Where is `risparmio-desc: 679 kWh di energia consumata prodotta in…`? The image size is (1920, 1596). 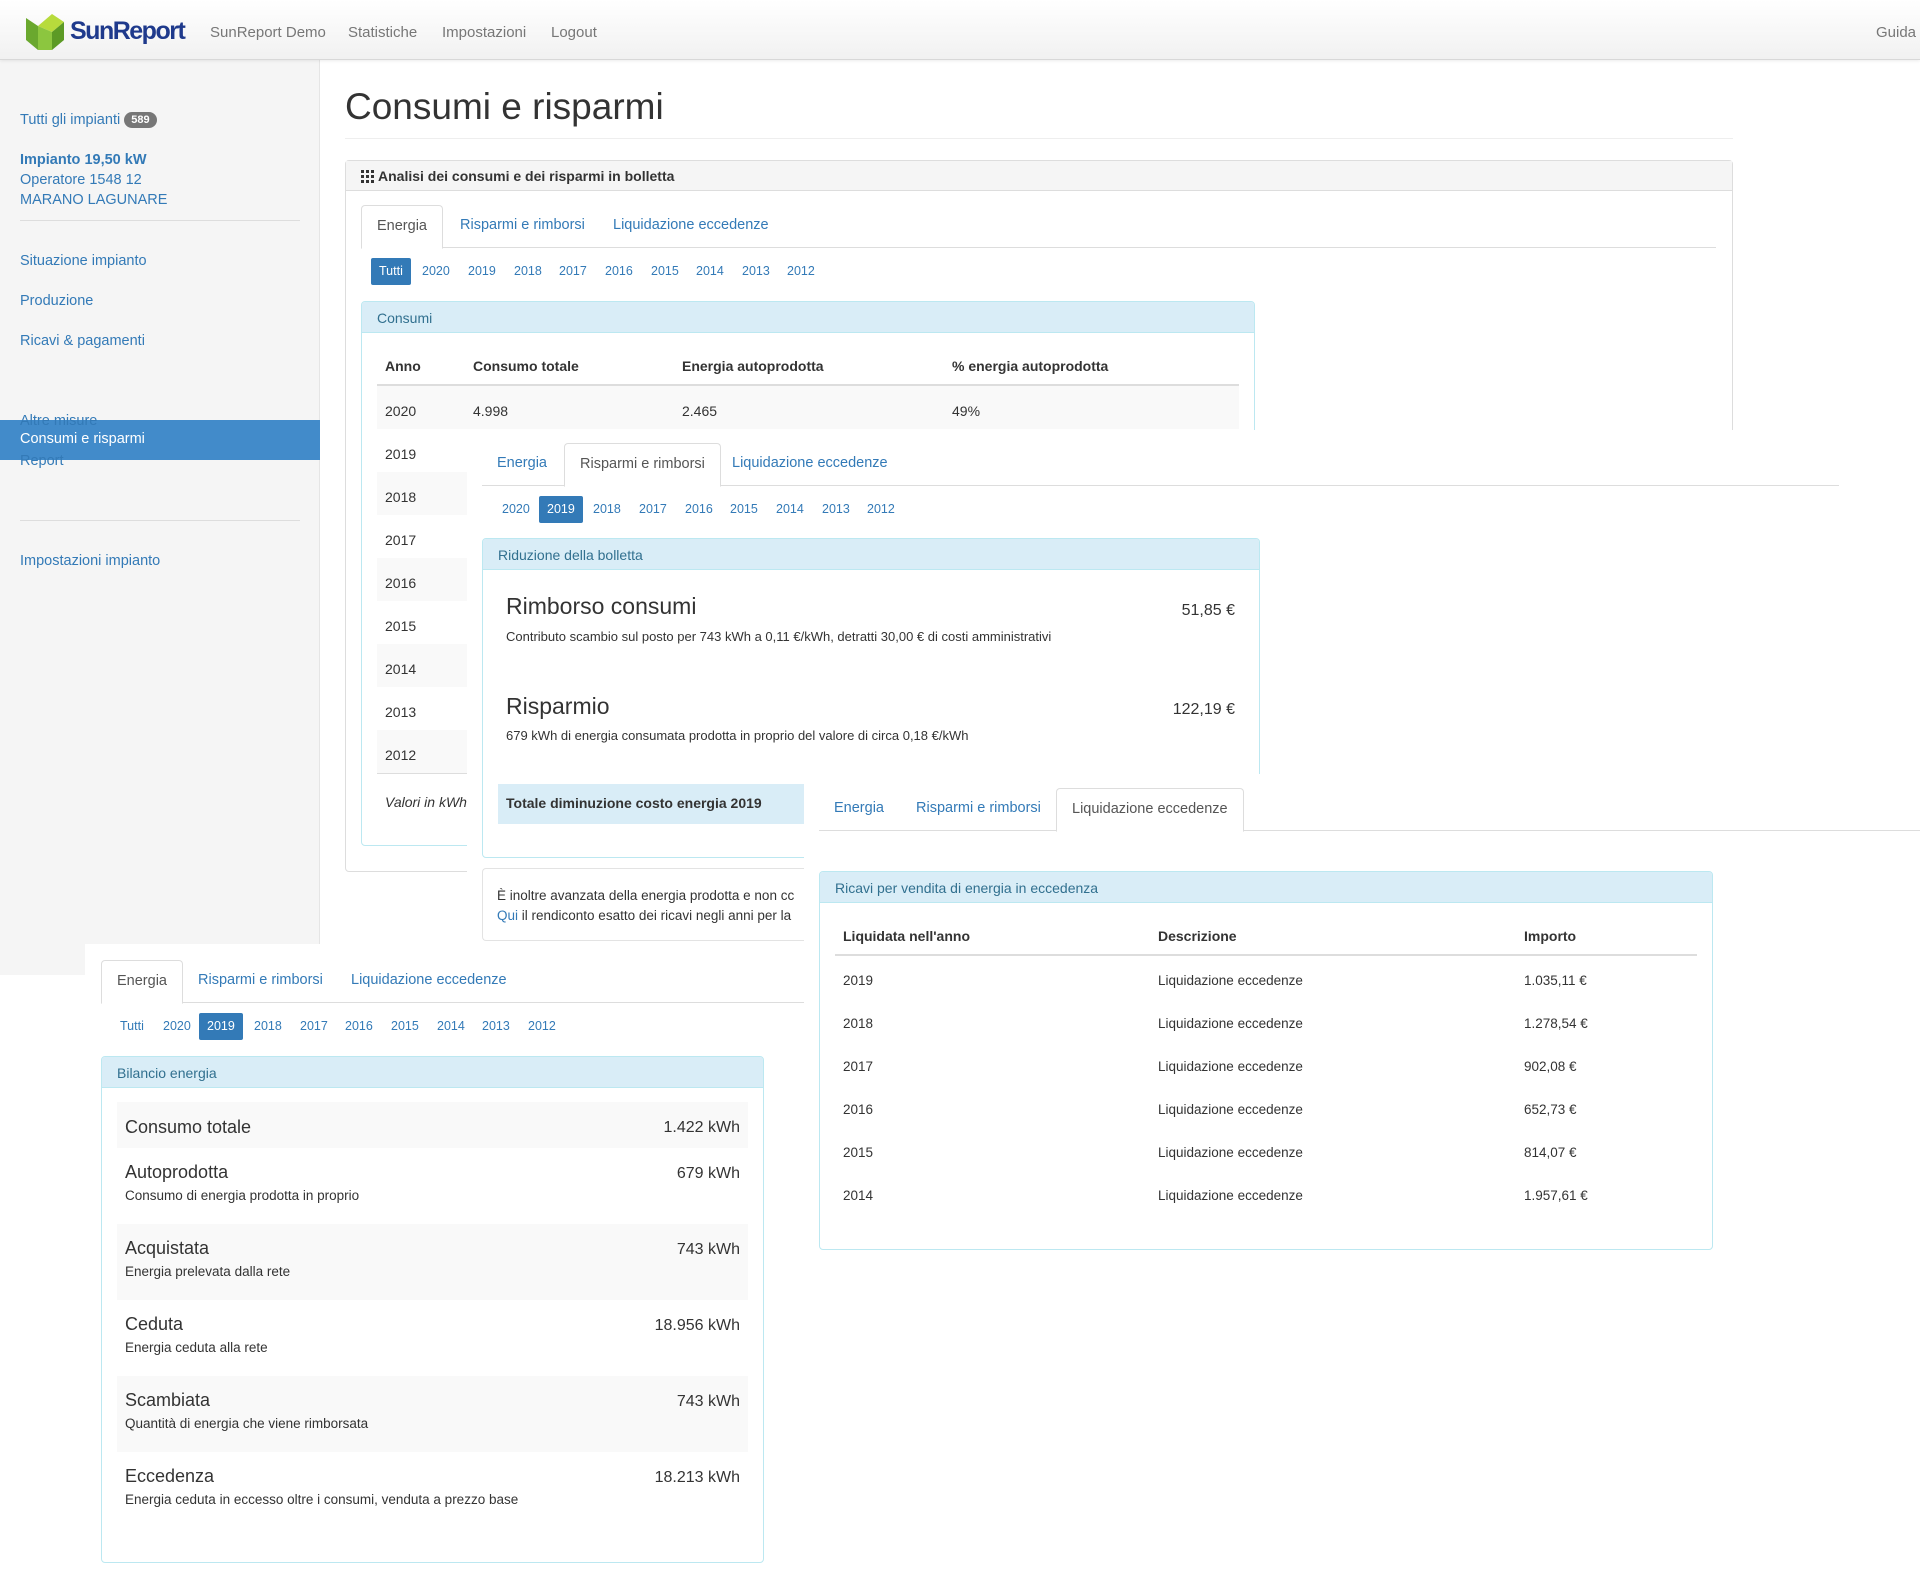 risparmio-desc: 679 kWh di energia consumata prodotta in… is located at coordinates (737, 735).